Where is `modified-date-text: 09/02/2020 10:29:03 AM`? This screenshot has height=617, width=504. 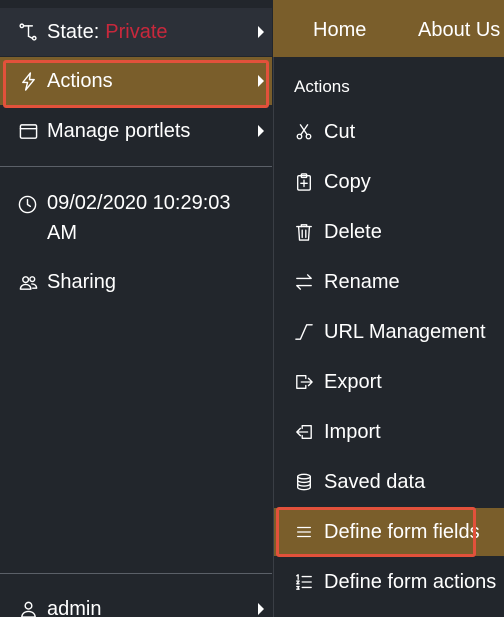
modified-date-text: 09/02/2020 10:29:03 AM is located at coordinates (139, 218).